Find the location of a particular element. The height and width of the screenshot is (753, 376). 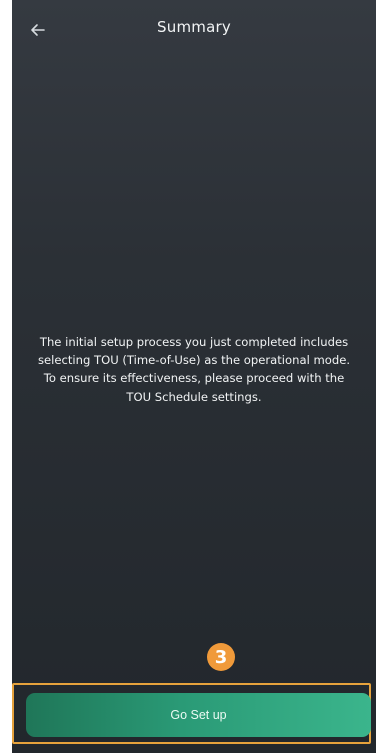

header: Summary is located at coordinates (194, 30).